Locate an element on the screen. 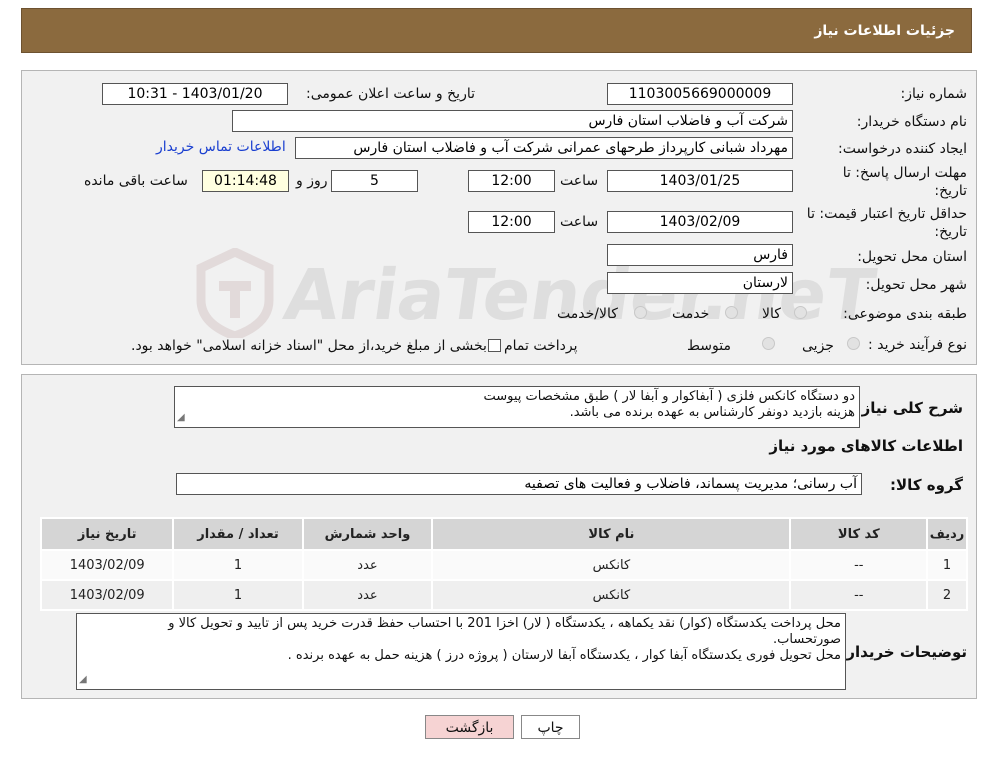  announce-datetime-label: تاریخ و ساعت اعلان عمومی: is located at coordinates (390, 94).